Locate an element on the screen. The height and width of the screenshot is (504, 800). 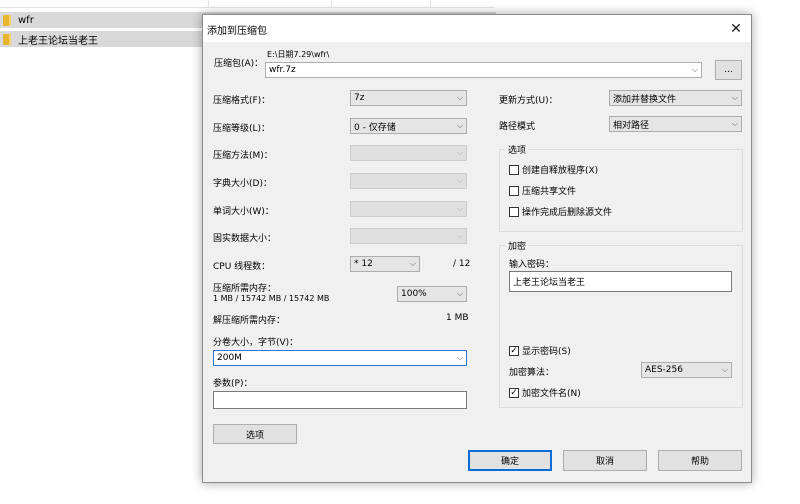
method-select: ⌵ is located at coordinates (408, 153).